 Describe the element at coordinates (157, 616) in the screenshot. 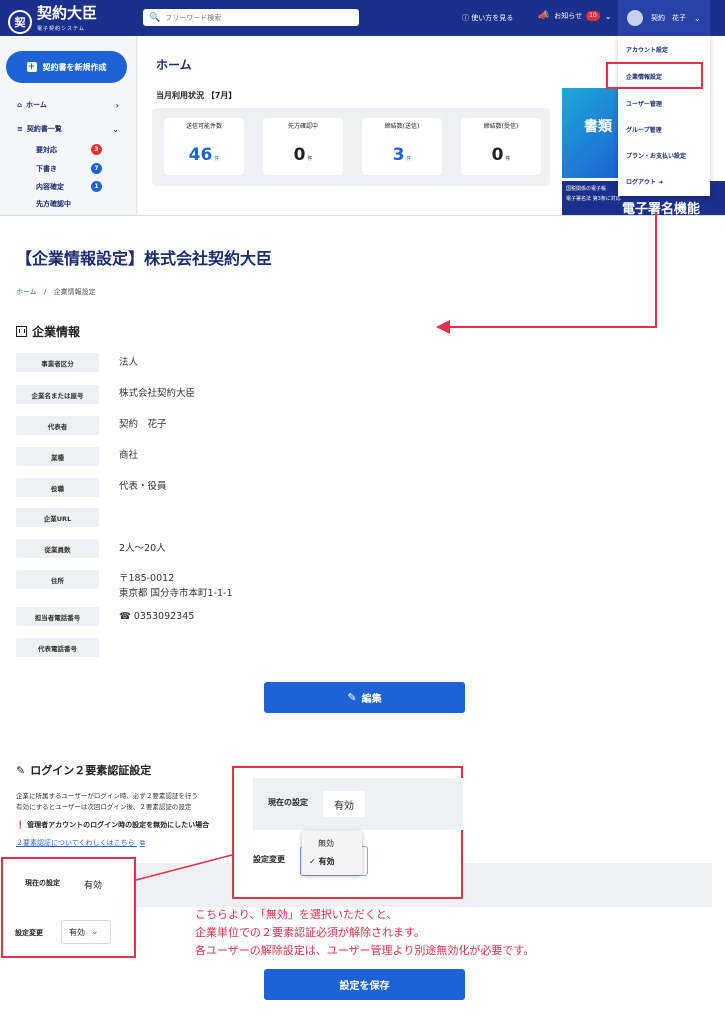

I see `field-value: ☎ 0353092345` at that location.